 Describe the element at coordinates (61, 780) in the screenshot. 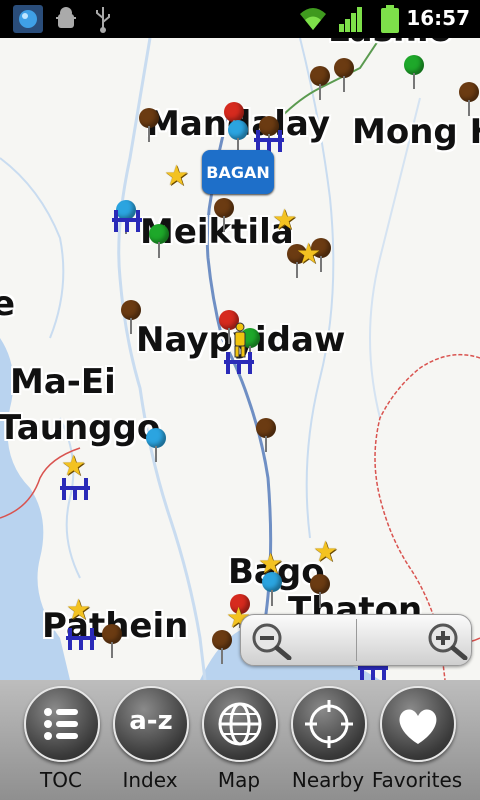

I see `toc-label: TOC` at that location.